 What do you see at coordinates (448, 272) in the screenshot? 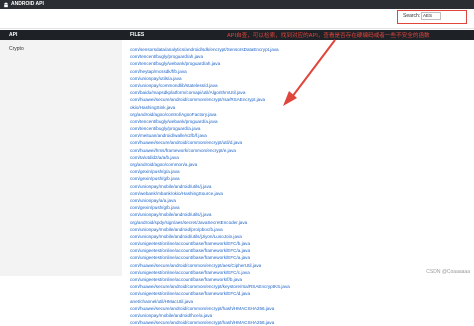
I see `watermark: CSDN @Coaaaaaa` at bounding box center [448, 272].